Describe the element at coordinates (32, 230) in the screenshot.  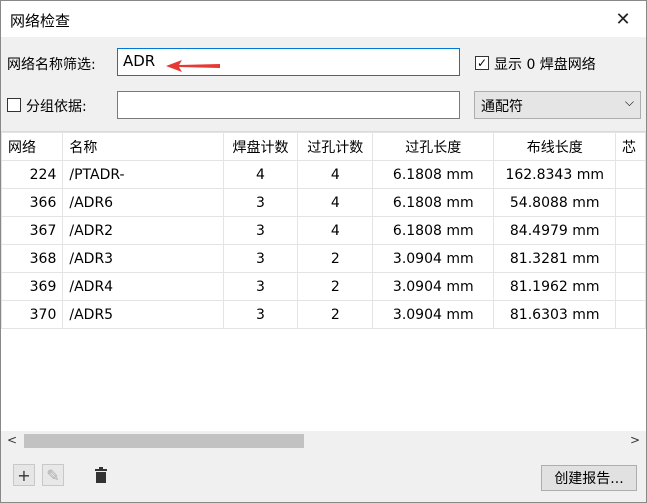
I see `cell-net: 367` at that location.